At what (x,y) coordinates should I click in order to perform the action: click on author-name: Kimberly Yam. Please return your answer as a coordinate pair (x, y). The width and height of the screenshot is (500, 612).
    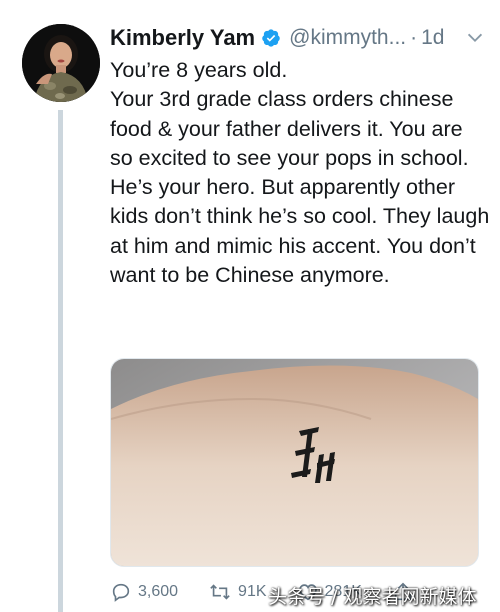
    Looking at the image, I should click on (182, 38).